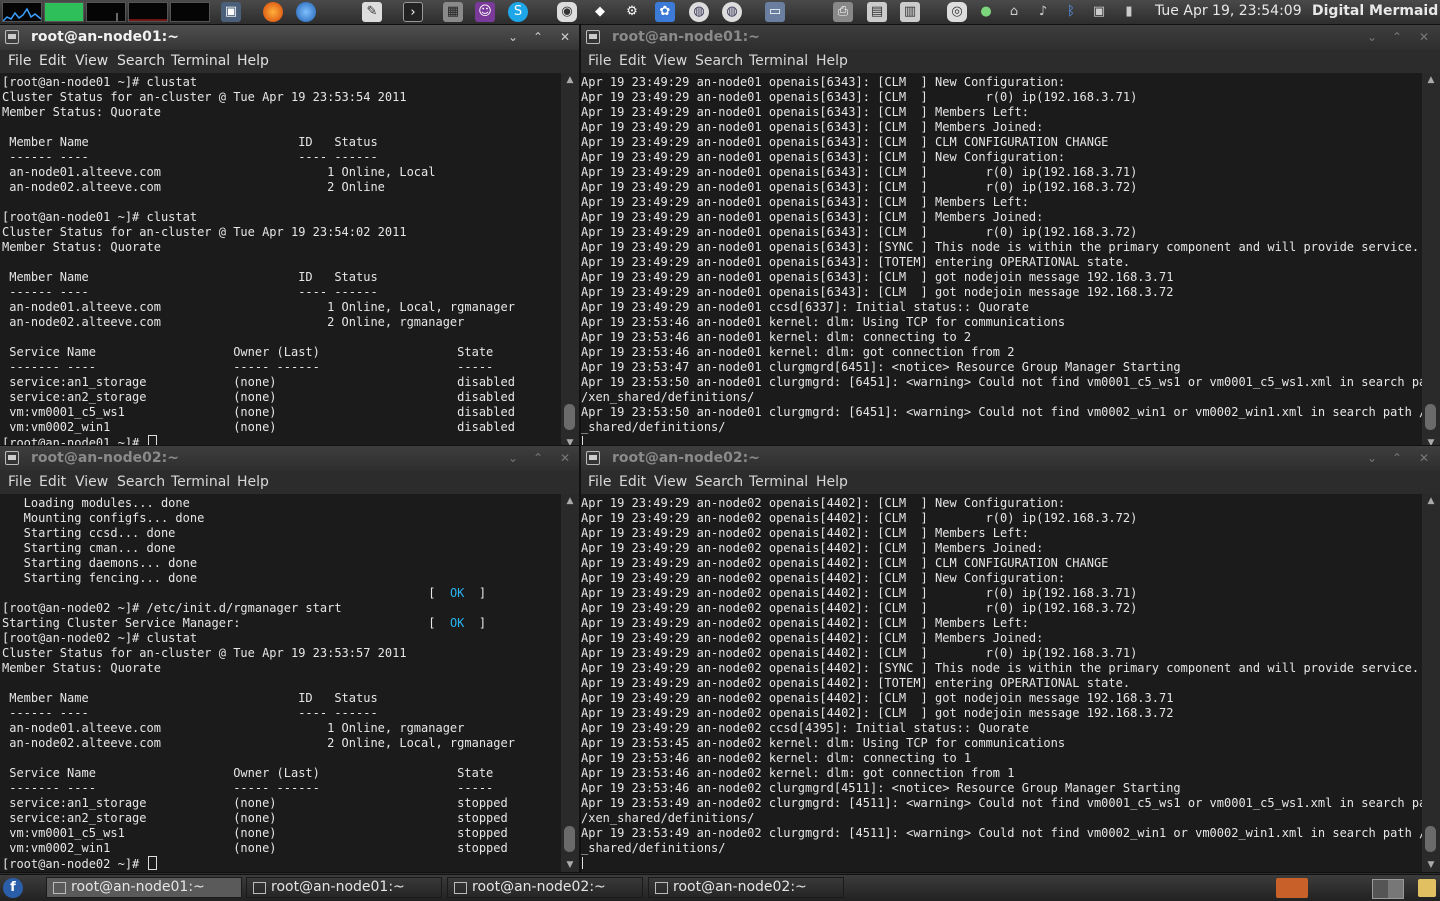  Describe the element at coordinates (1014, 12) in the screenshot. I see `wired-network-icon: ⌂` at that location.